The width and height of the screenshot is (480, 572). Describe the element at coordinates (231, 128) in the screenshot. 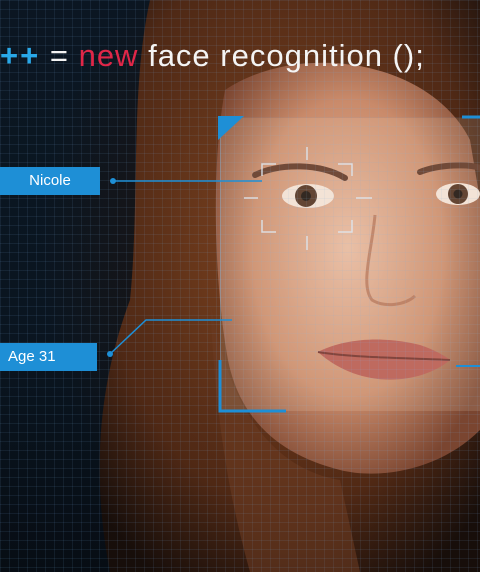

I see `corner-marker-icon` at that location.